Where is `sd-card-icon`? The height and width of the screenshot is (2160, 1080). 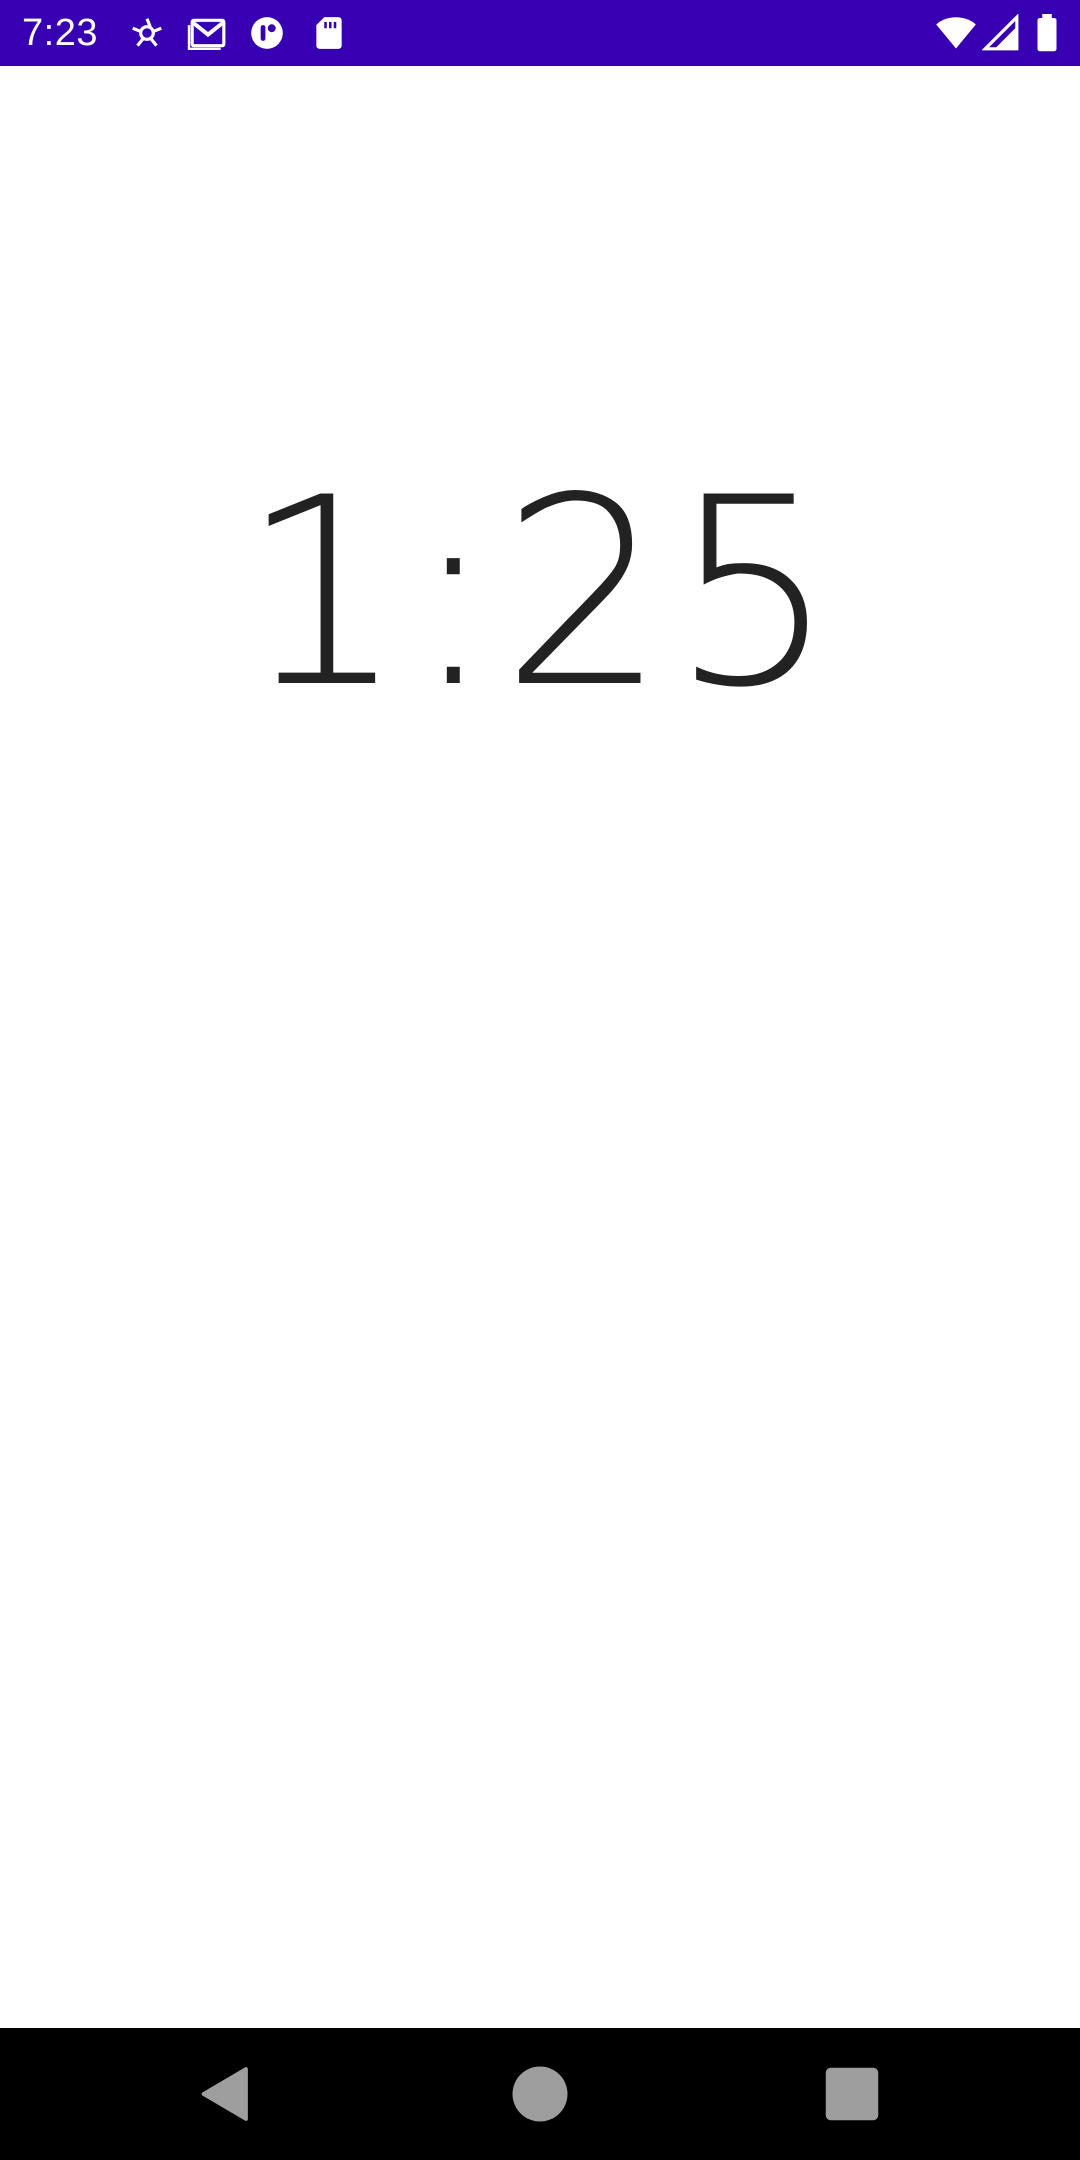 sd-card-icon is located at coordinates (329, 33).